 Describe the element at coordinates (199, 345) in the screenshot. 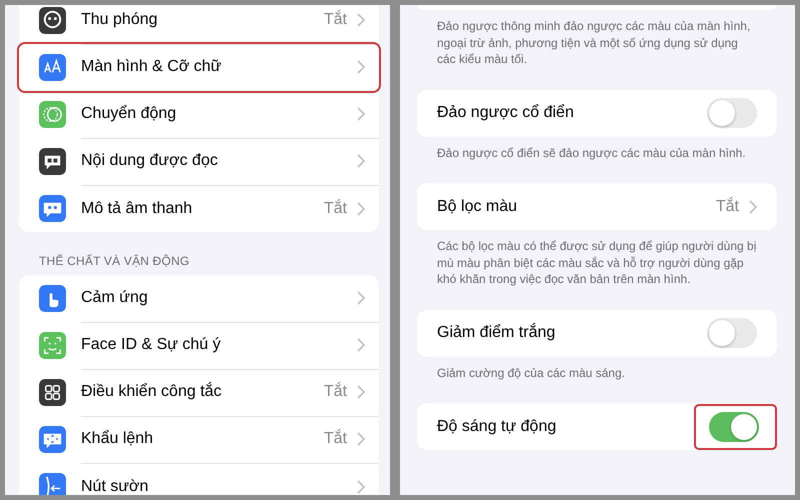

I see `settings-row: Face ID & Sự chú ý` at that location.